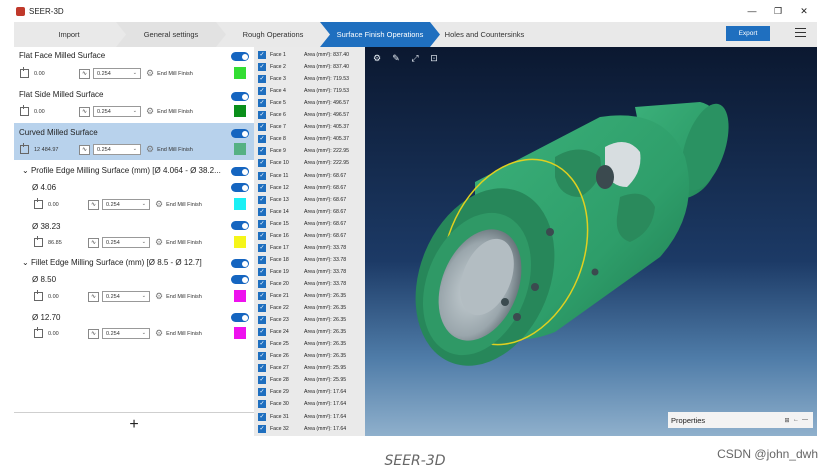 The width and height of the screenshot is (830, 473). I want to click on face-row: ✓ Face 2 Area (mm²): 837.40, so click(309, 67).